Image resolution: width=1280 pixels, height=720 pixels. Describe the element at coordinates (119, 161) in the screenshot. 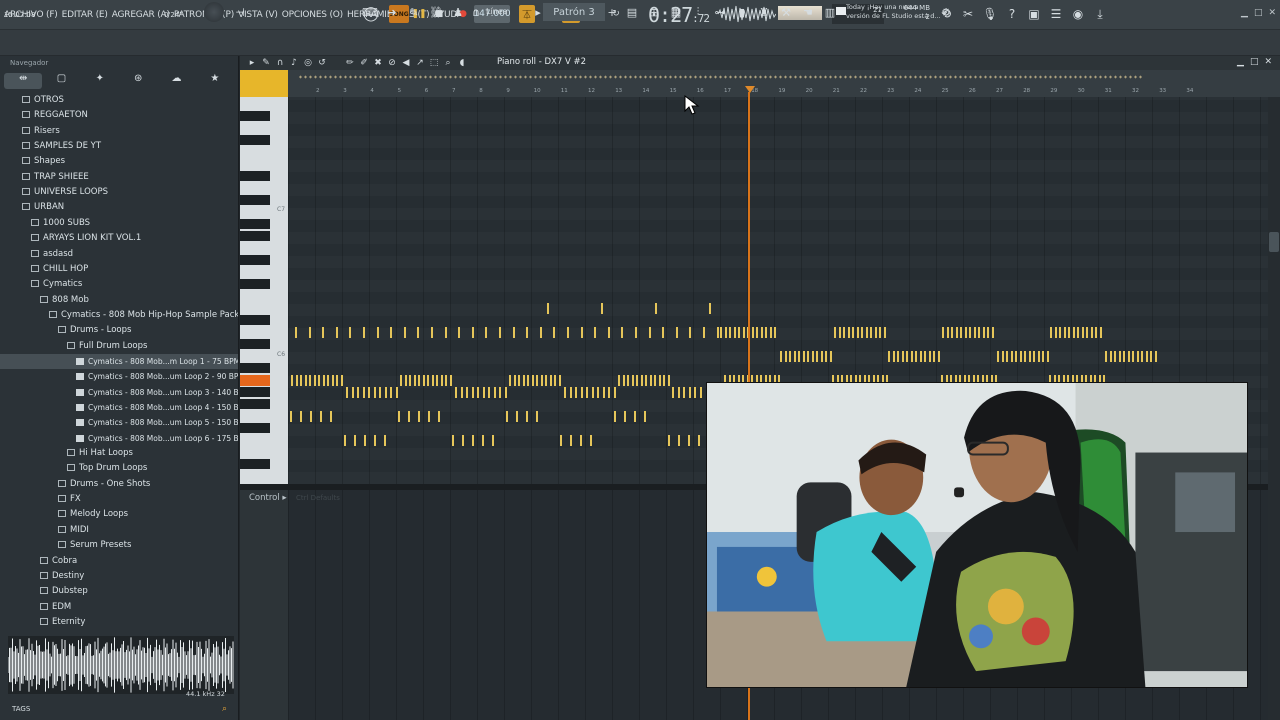

I see `browser-folder-item: Shapes` at that location.